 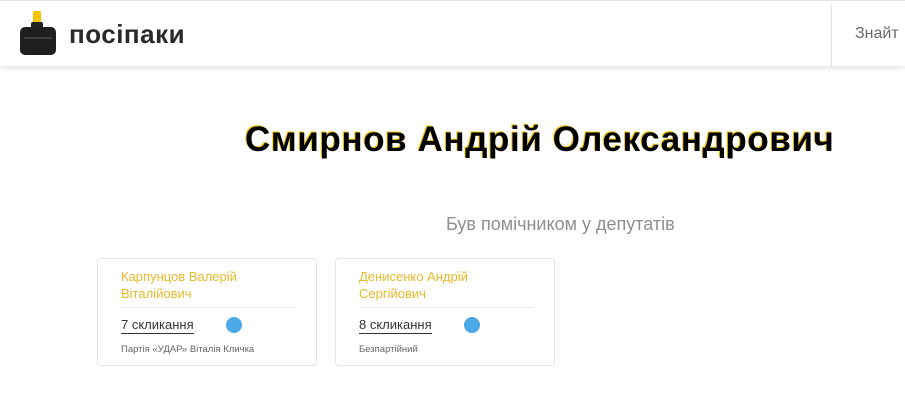 What do you see at coordinates (877, 34) in the screenshot?
I see `search-button: Знайт` at bounding box center [877, 34].